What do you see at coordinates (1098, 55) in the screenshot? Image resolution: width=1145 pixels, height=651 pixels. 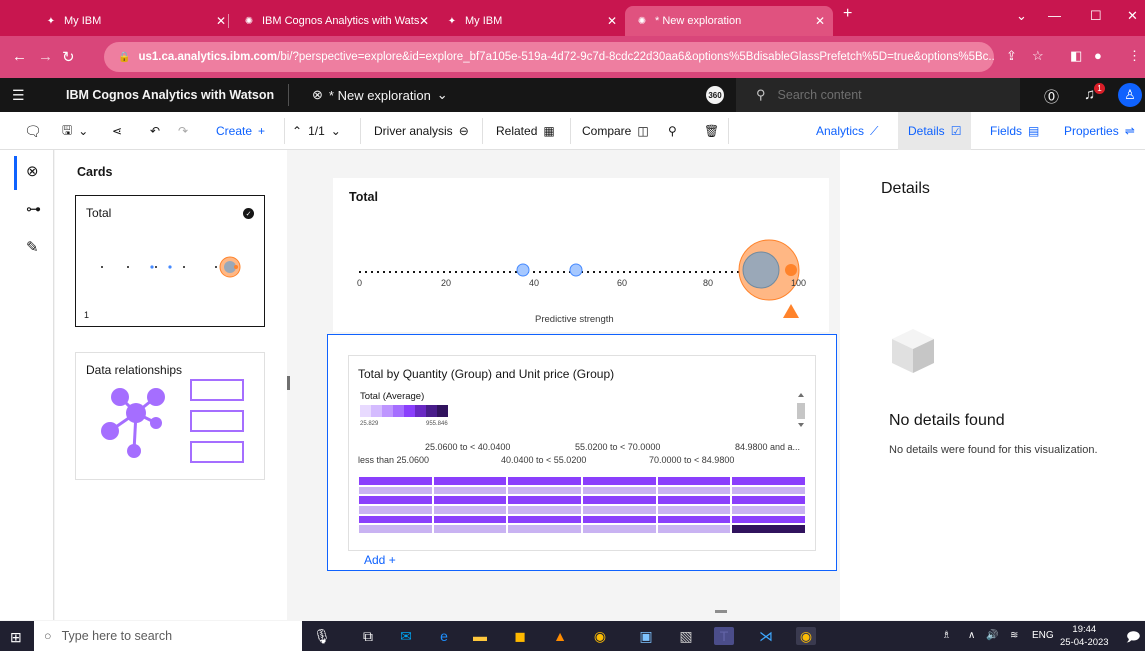 I see `profile-icon: ●` at bounding box center [1098, 55].